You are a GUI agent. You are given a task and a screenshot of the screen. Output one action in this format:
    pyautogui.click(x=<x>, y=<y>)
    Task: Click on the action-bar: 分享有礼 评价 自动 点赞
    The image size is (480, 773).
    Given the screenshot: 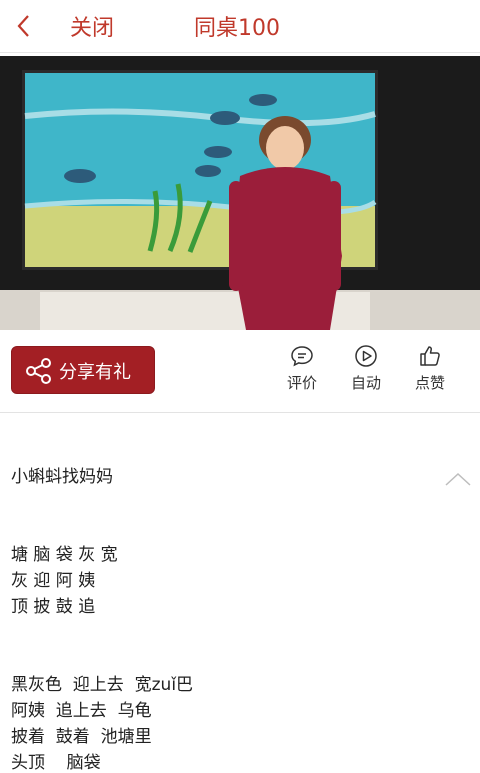 What is the action you would take?
    pyautogui.click(x=240, y=371)
    